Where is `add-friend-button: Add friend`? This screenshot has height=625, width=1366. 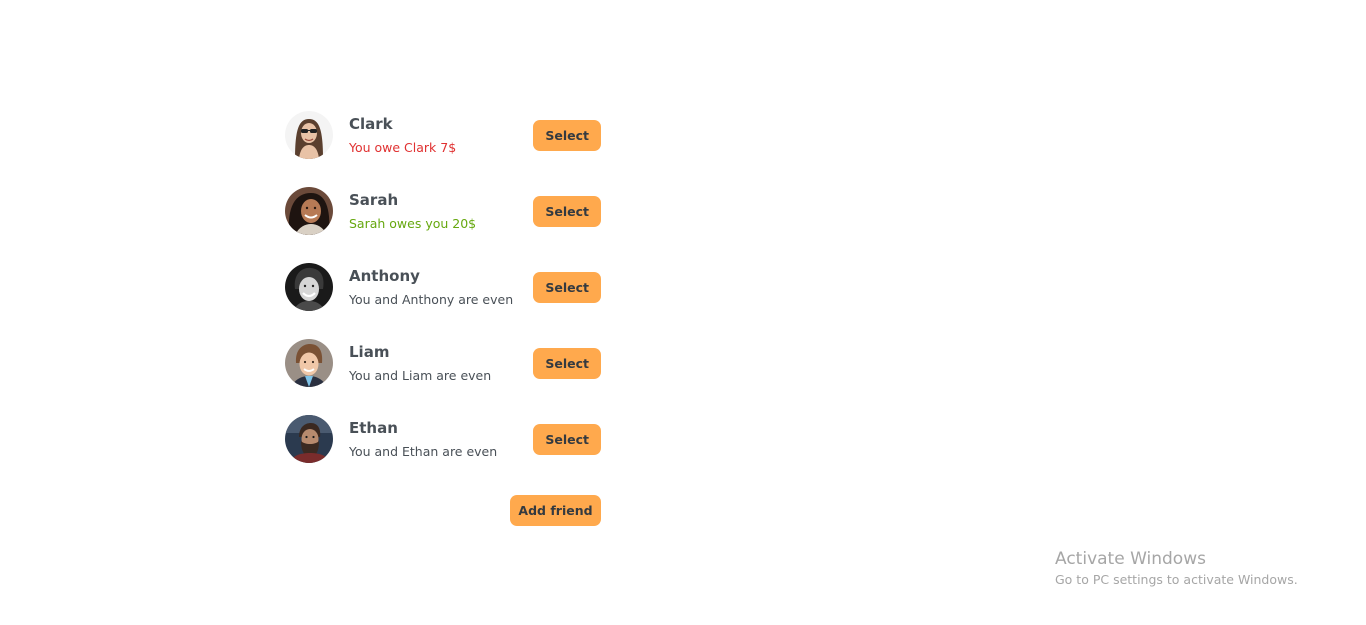 add-friend-button: Add friend is located at coordinates (555, 510).